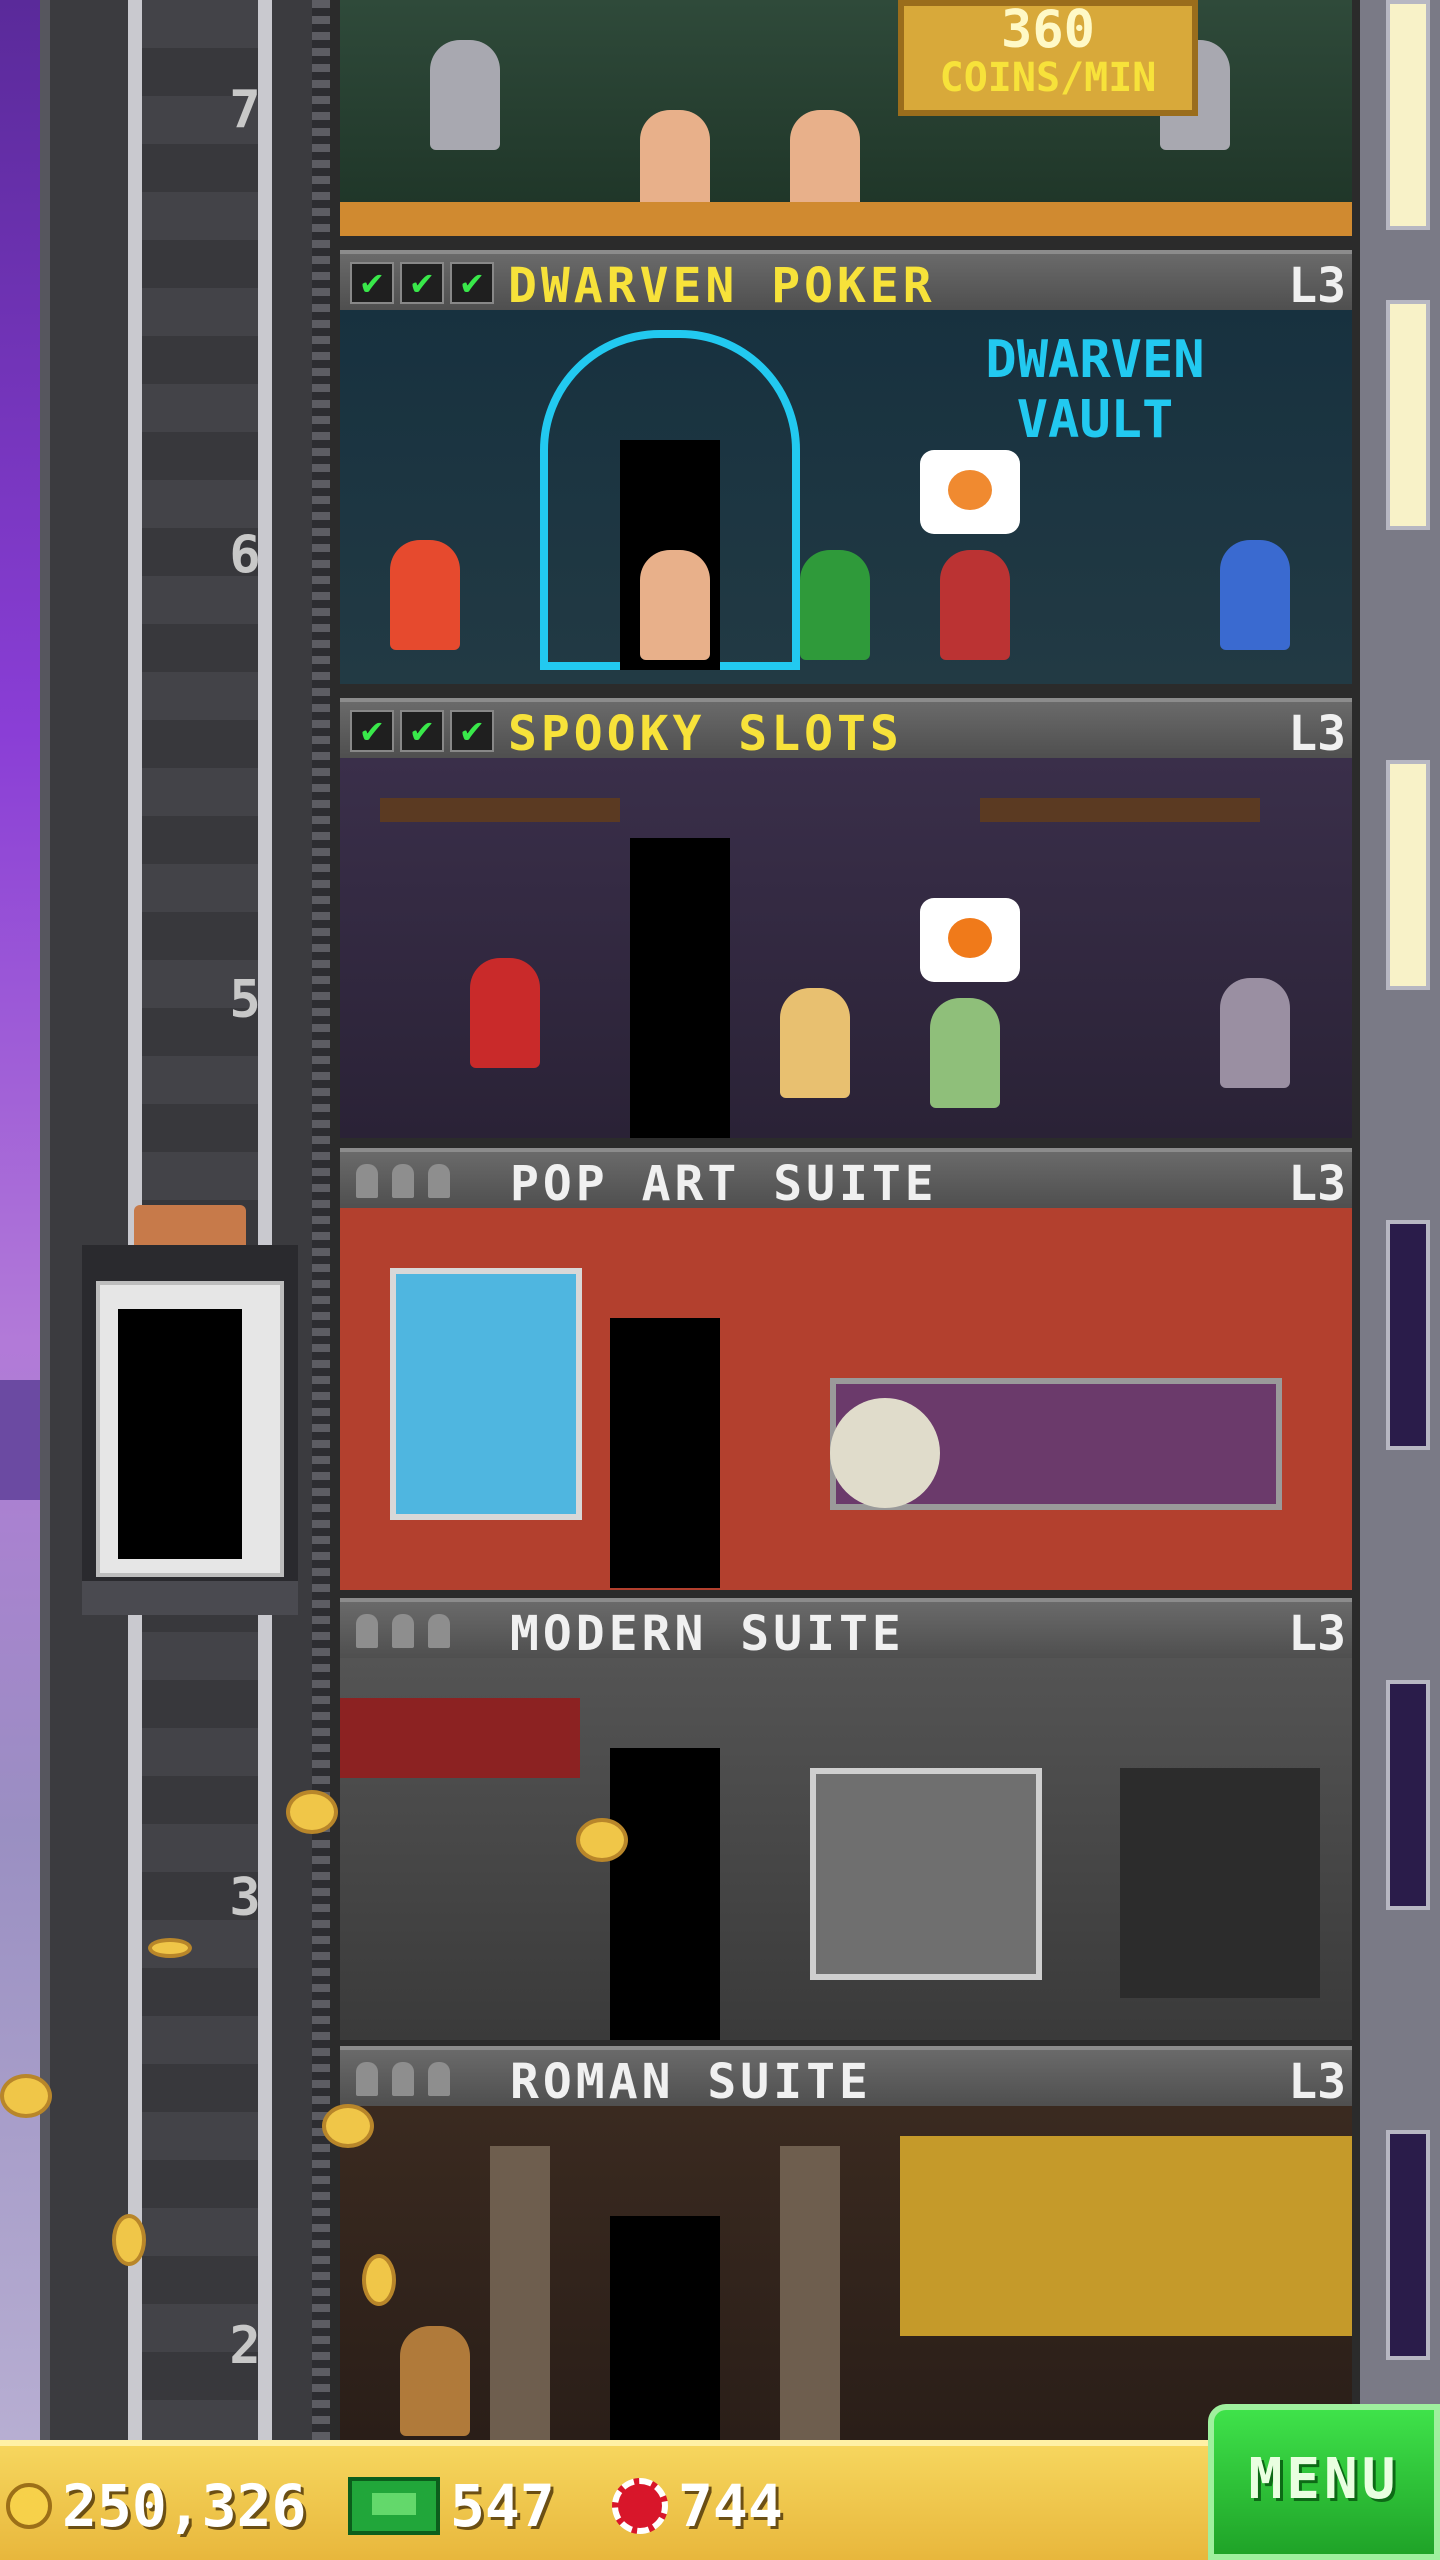 The image size is (1440, 2560). Describe the element at coordinates (245, 110) in the screenshot. I see `floor-number-7: 7` at that location.